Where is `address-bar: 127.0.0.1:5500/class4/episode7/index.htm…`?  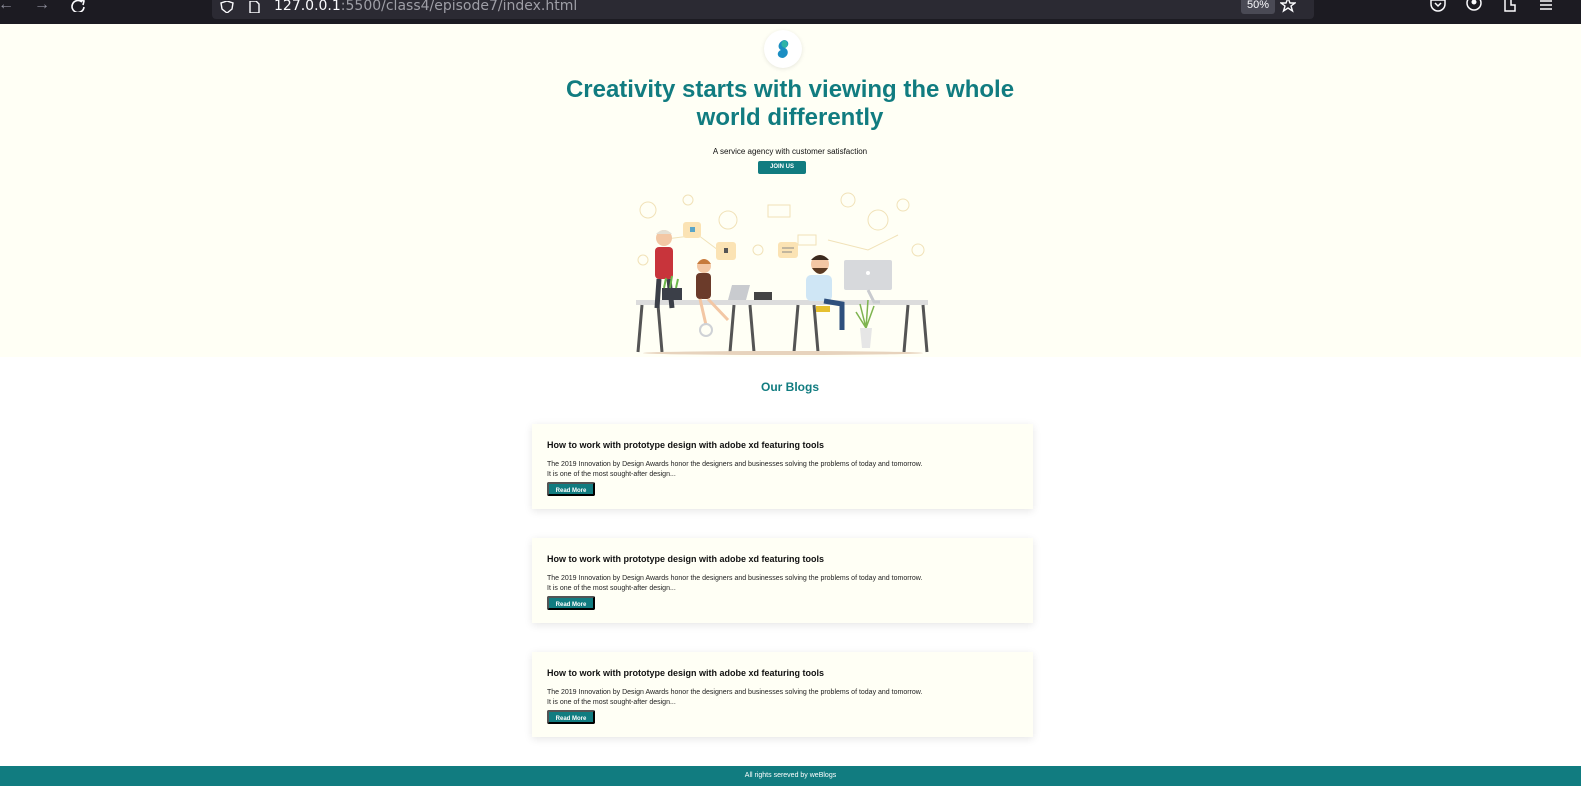 address-bar: 127.0.0.1:5500/class4/episode7/index.htm… is located at coordinates (763, 9).